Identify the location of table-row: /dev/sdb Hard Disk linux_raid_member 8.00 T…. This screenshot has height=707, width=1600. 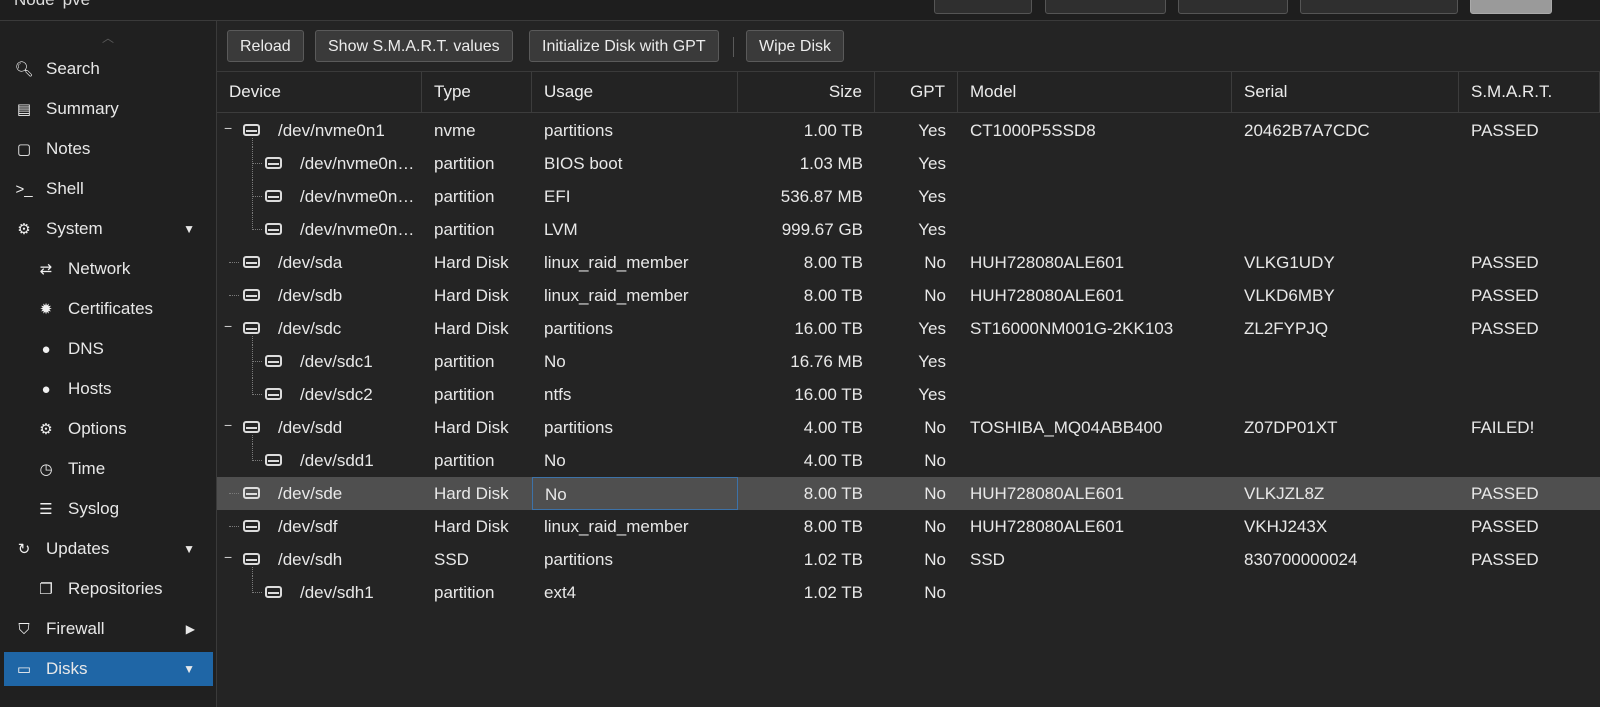
(908, 295).